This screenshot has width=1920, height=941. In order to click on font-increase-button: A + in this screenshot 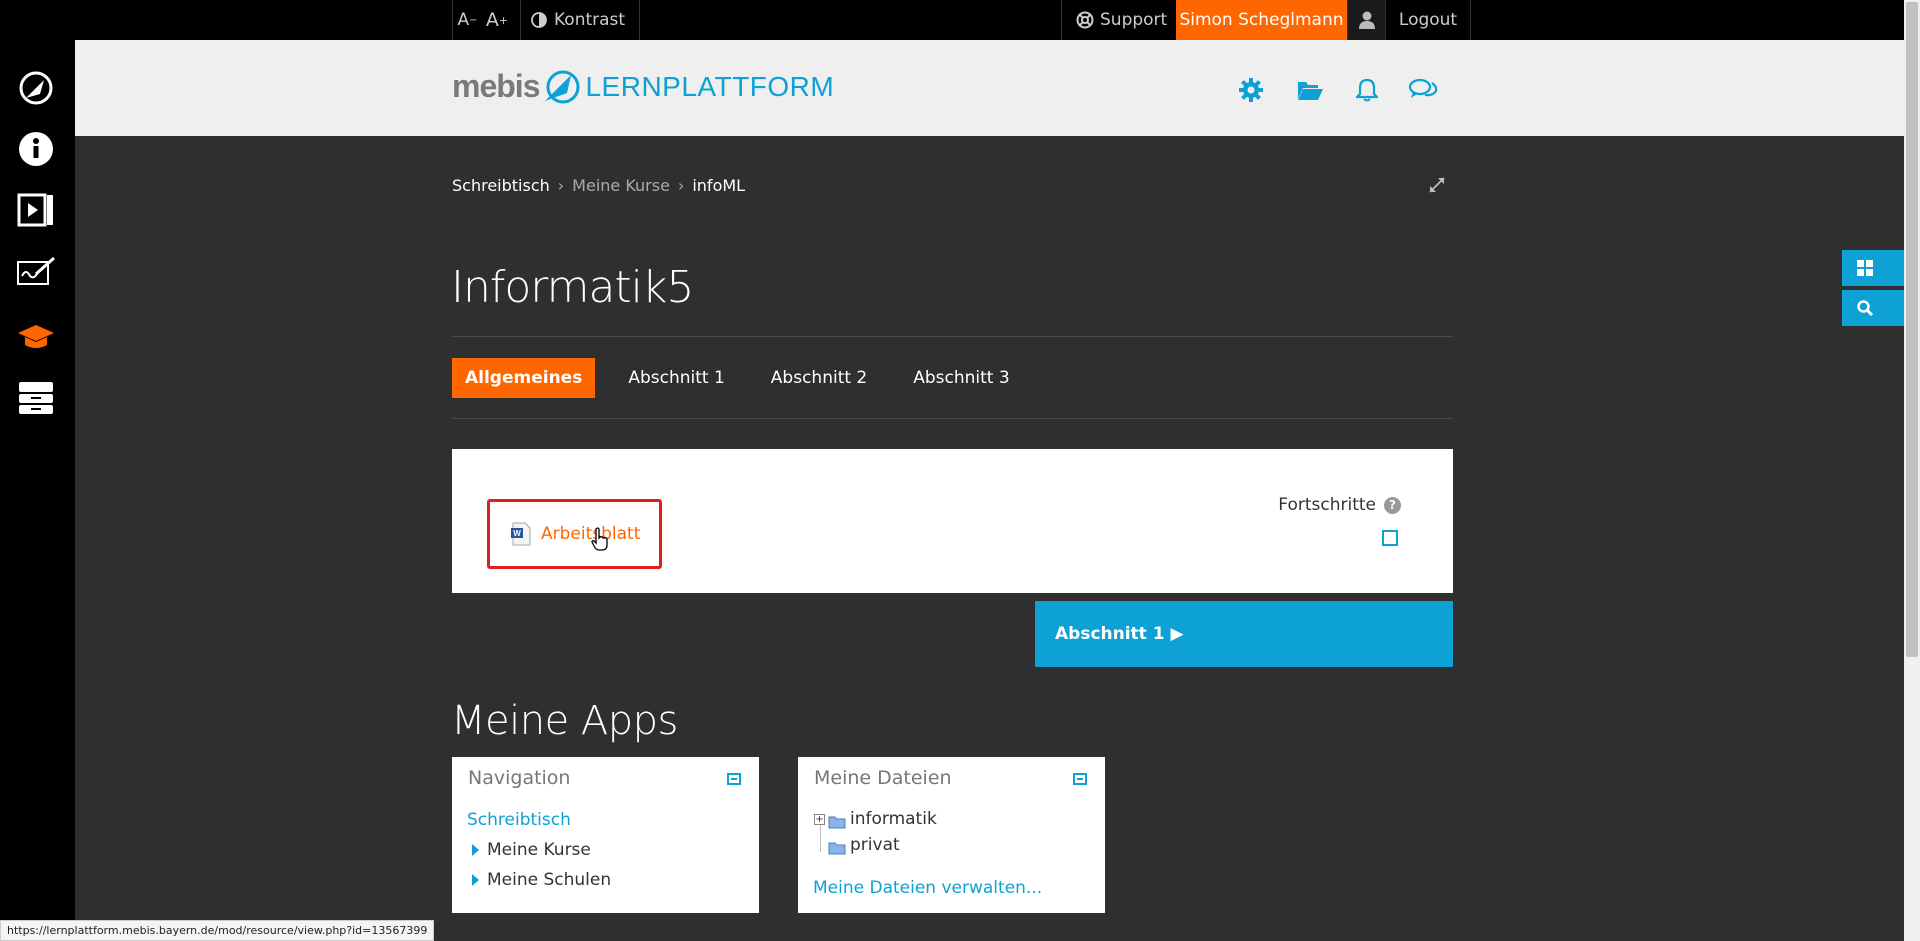, I will do `click(497, 20)`.